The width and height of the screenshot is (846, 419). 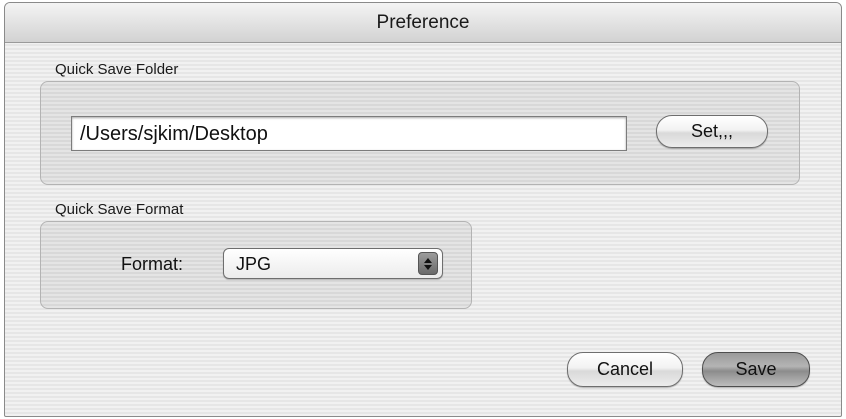 I want to click on save-button-label: Save, so click(x=756, y=369).